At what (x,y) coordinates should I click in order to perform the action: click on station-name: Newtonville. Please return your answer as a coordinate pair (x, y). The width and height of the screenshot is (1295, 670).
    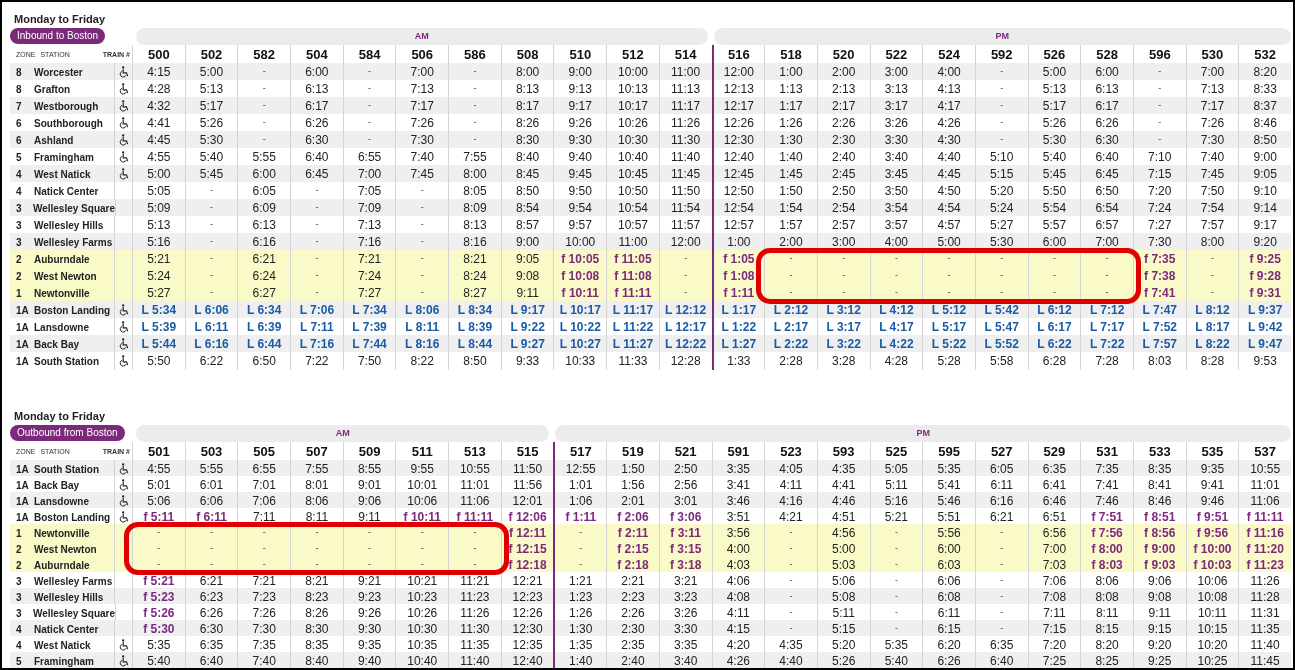
    Looking at the image, I should click on (62, 533).